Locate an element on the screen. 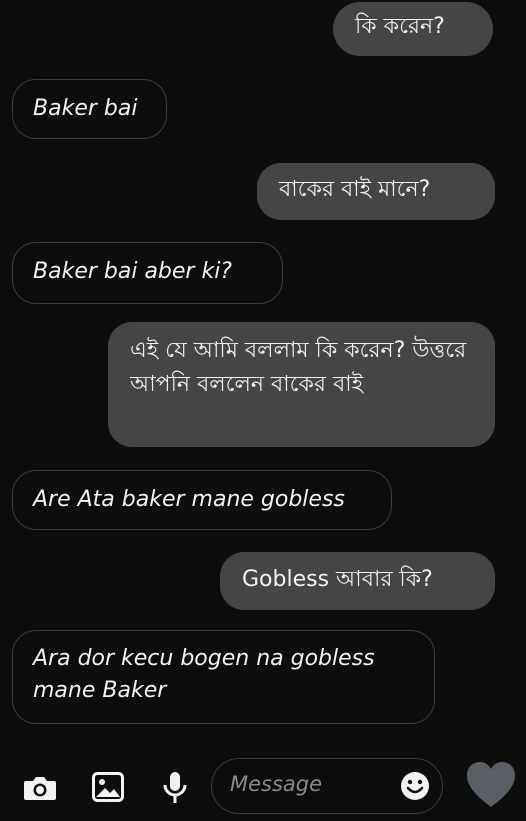 The height and width of the screenshot is (821, 526). message-composer: Message is located at coordinates (263, 784).